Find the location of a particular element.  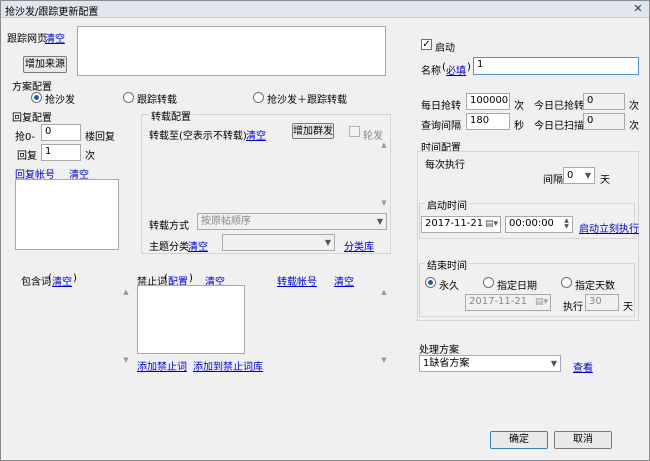

repost-to-label: 转载至(空表示不转载) is located at coordinates (198, 136).